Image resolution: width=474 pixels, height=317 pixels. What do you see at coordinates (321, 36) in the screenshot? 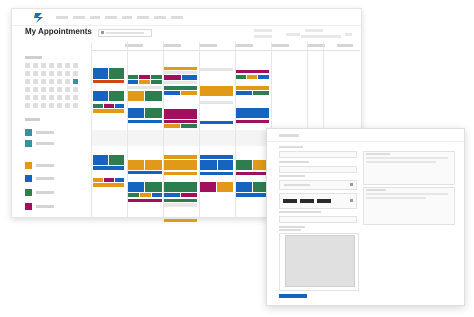
I see `date-range-picker` at bounding box center [321, 36].